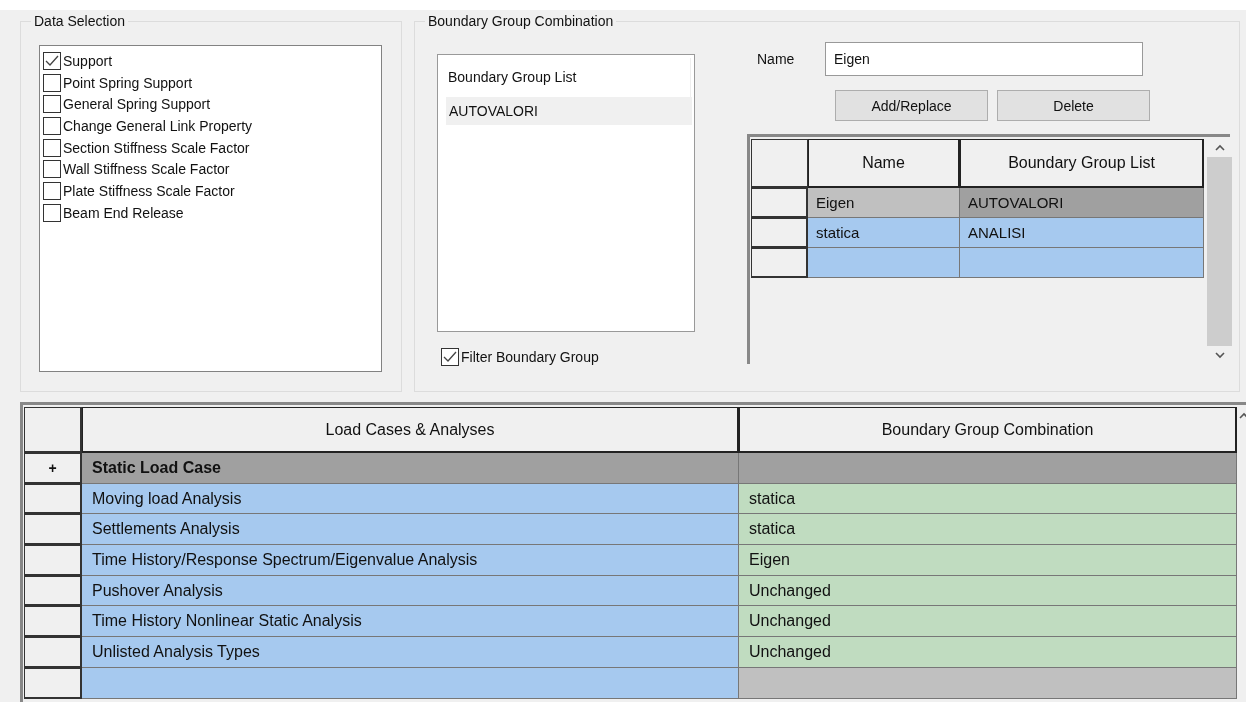  I want to click on expand-toggle: +, so click(53, 468).